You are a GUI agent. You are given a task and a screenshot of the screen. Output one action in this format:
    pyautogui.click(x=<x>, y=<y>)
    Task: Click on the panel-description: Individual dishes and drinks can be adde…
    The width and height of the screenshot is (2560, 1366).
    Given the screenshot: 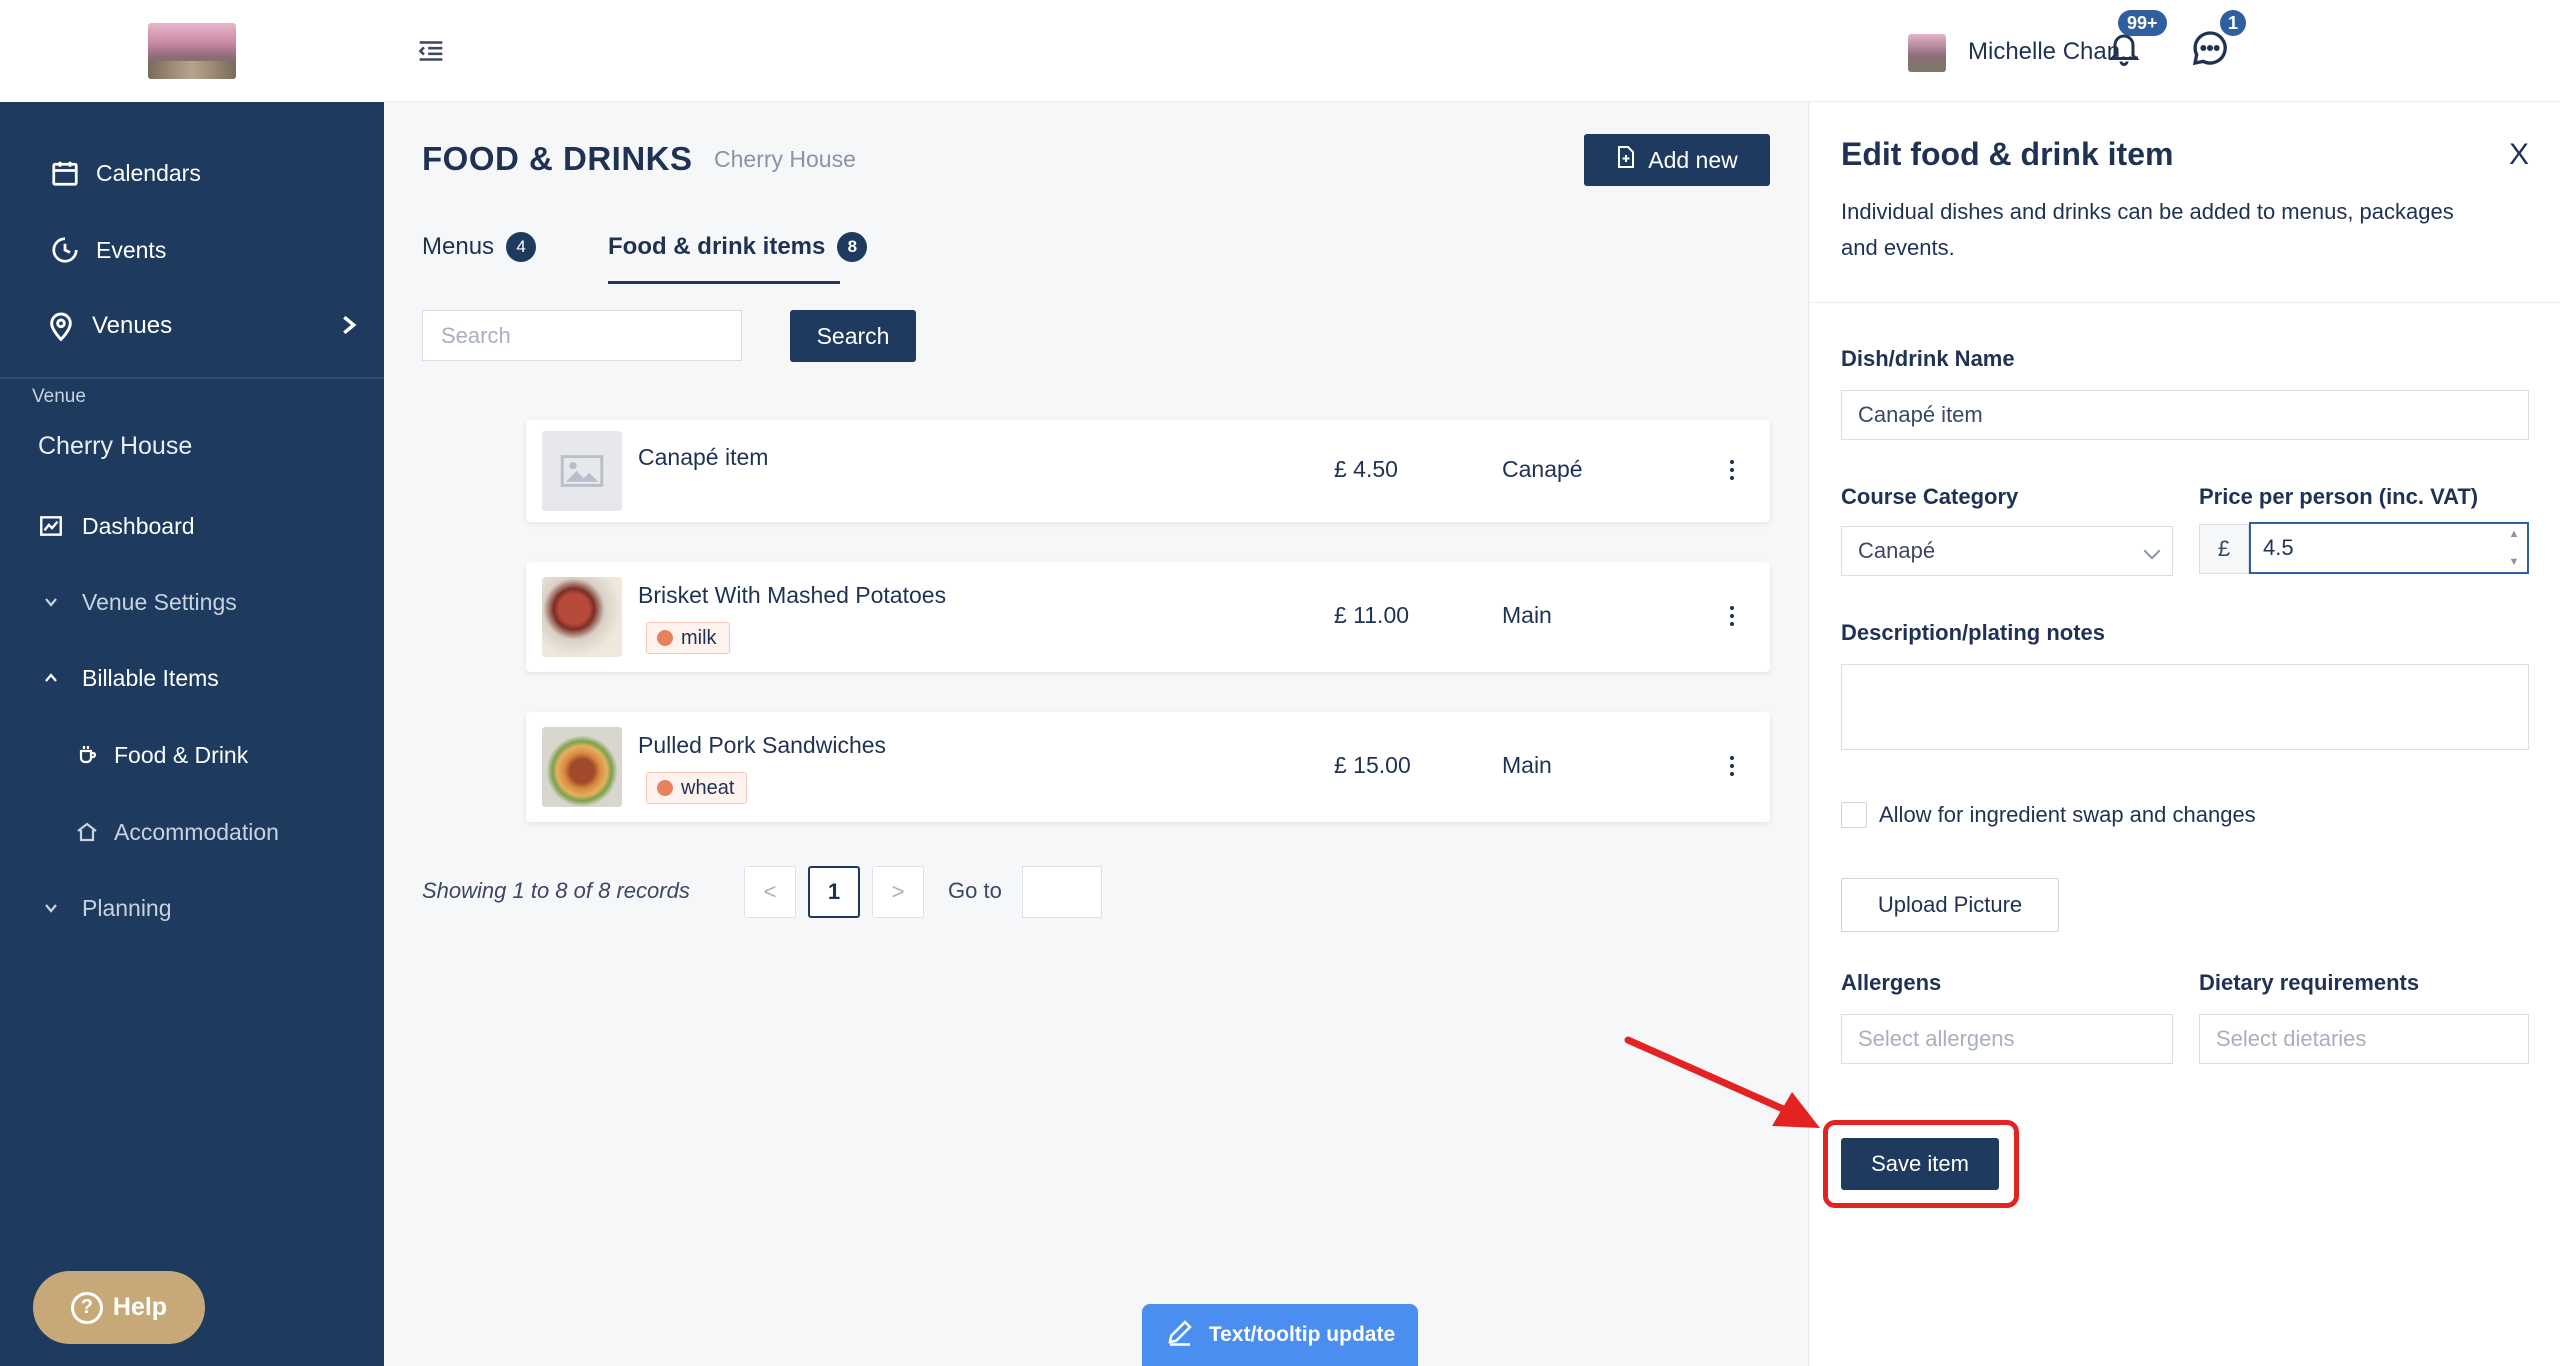 What is the action you would take?
    pyautogui.click(x=2147, y=229)
    